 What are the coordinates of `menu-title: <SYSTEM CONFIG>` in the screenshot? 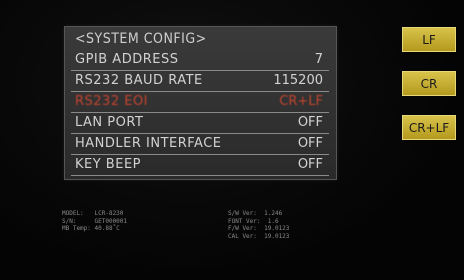 It's located at (141, 39).